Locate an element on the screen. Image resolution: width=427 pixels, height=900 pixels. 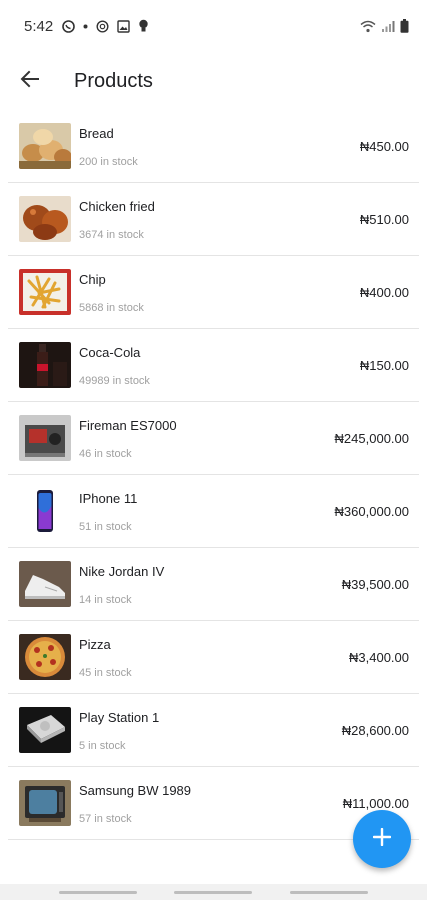
battery-icon is located at coordinates (404, 26).